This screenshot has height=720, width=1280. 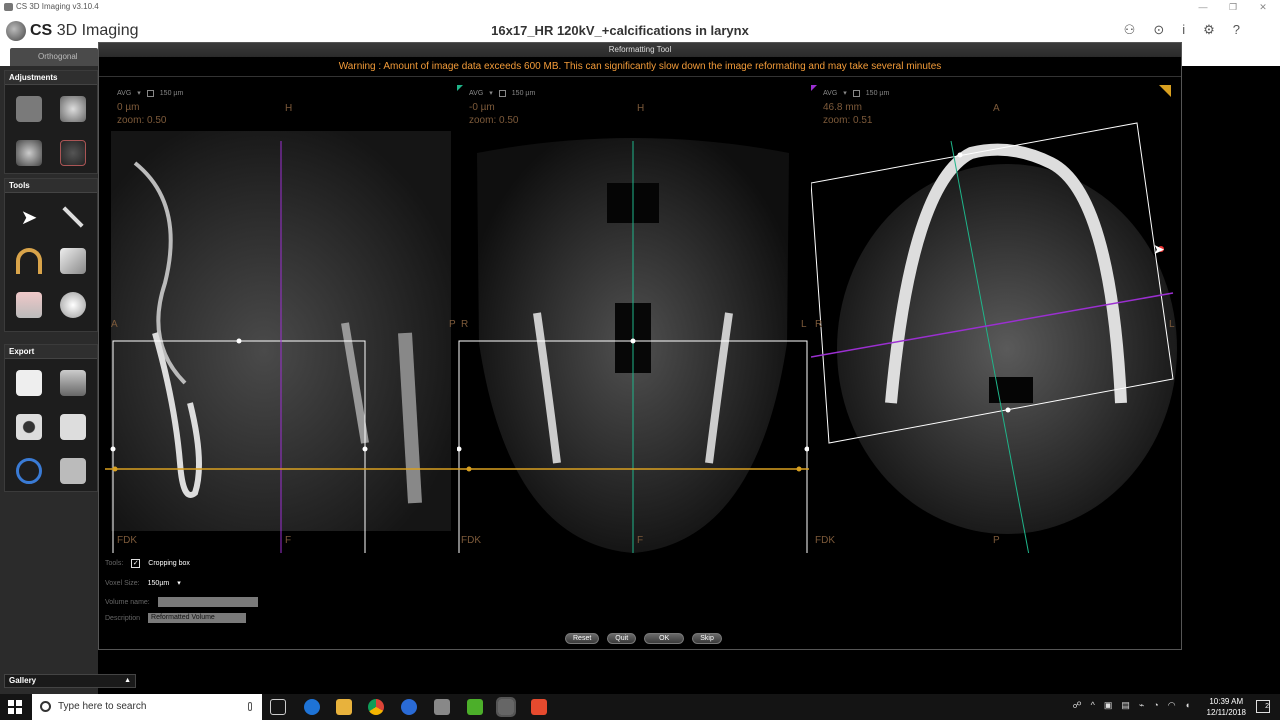 What do you see at coordinates (344, 707) in the screenshot?
I see `file-explorer-icon` at bounding box center [344, 707].